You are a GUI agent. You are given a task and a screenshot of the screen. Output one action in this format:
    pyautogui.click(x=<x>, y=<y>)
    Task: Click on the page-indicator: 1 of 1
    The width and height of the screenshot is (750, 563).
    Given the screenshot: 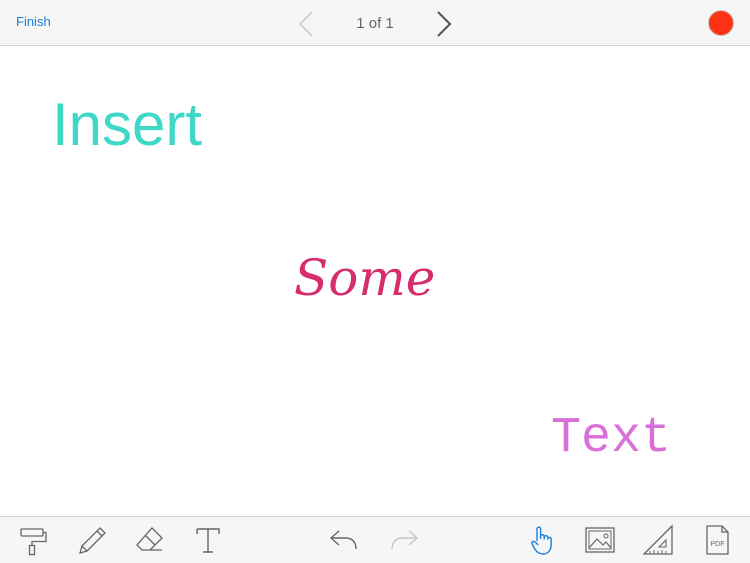 What is the action you would take?
    pyautogui.click(x=375, y=23)
    